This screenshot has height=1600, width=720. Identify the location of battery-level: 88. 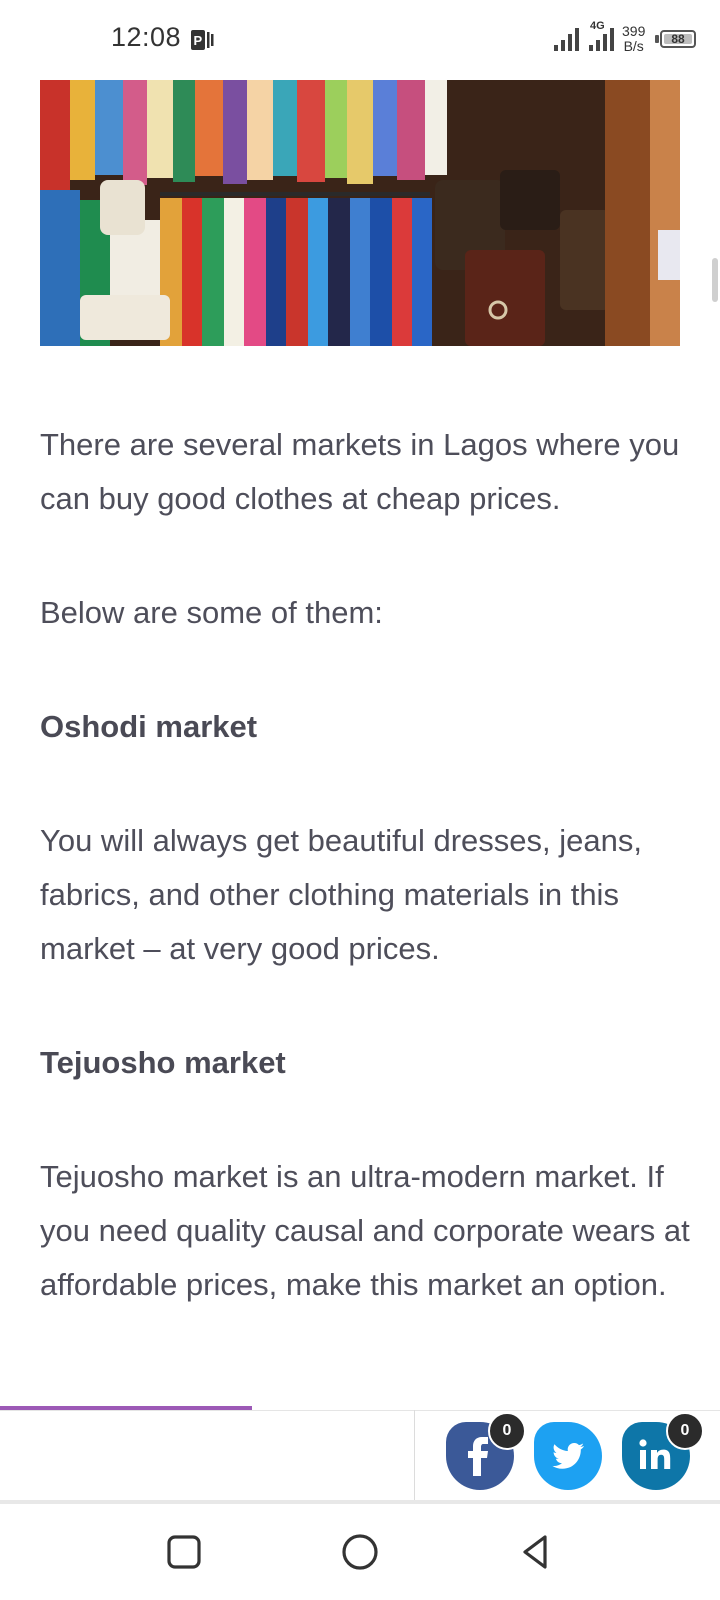
(678, 39).